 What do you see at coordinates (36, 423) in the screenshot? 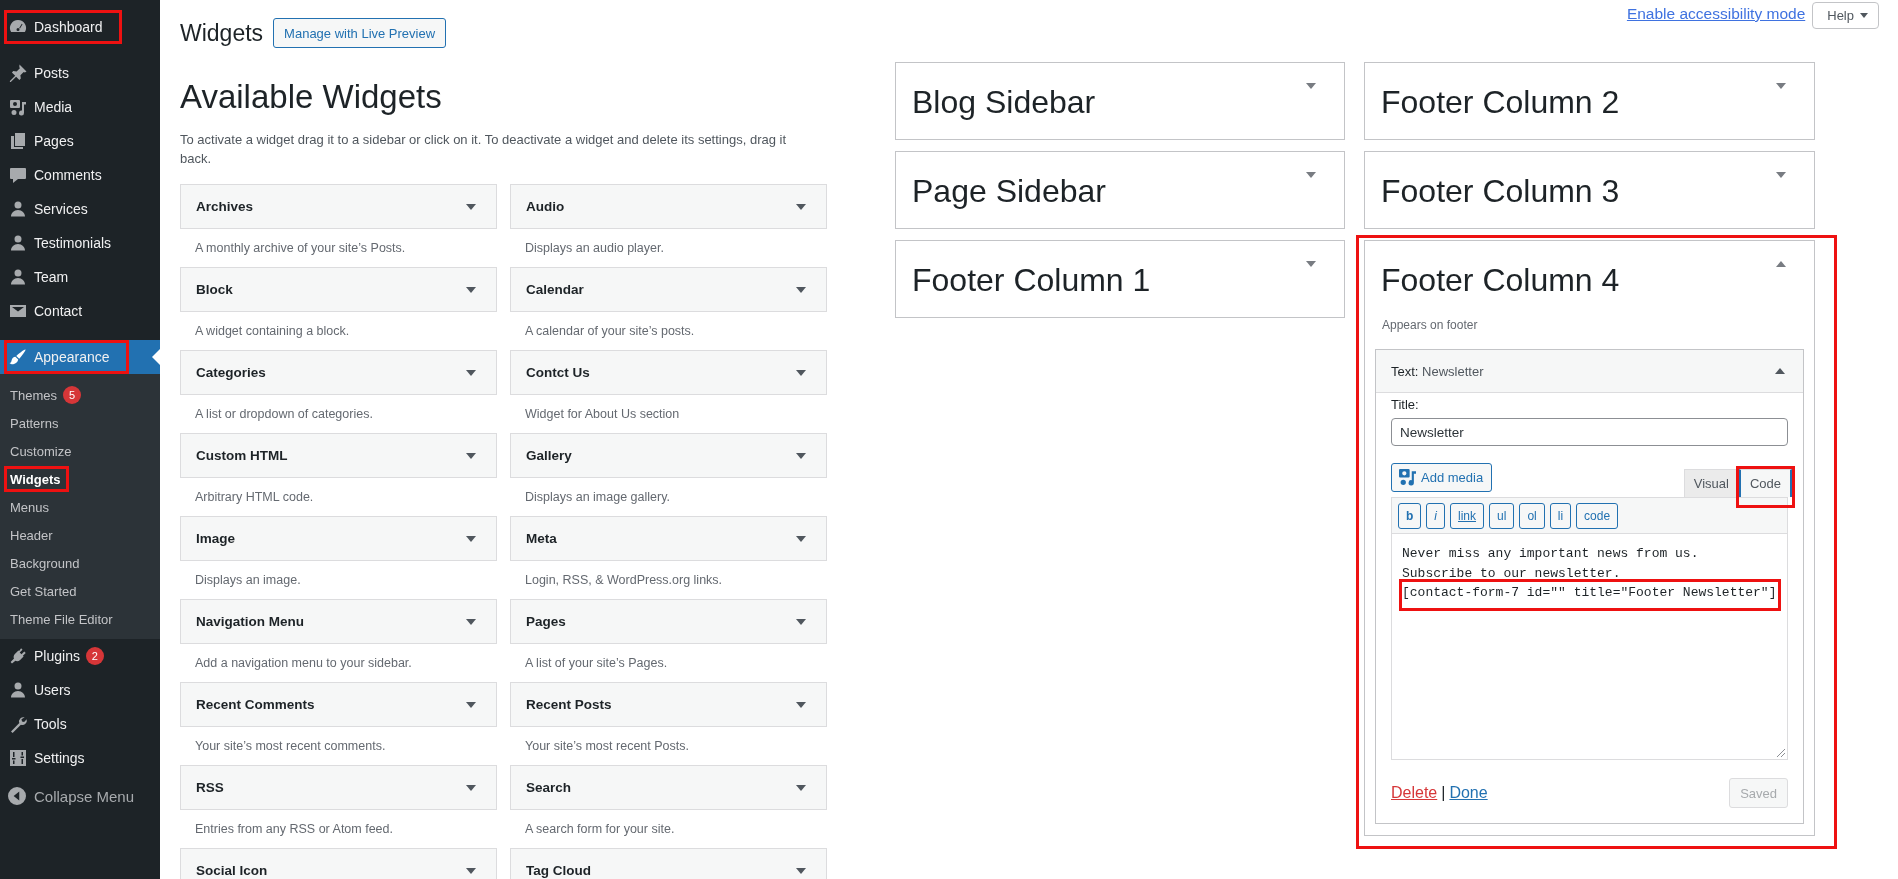
I see `submenu-item: Patterns` at bounding box center [36, 423].